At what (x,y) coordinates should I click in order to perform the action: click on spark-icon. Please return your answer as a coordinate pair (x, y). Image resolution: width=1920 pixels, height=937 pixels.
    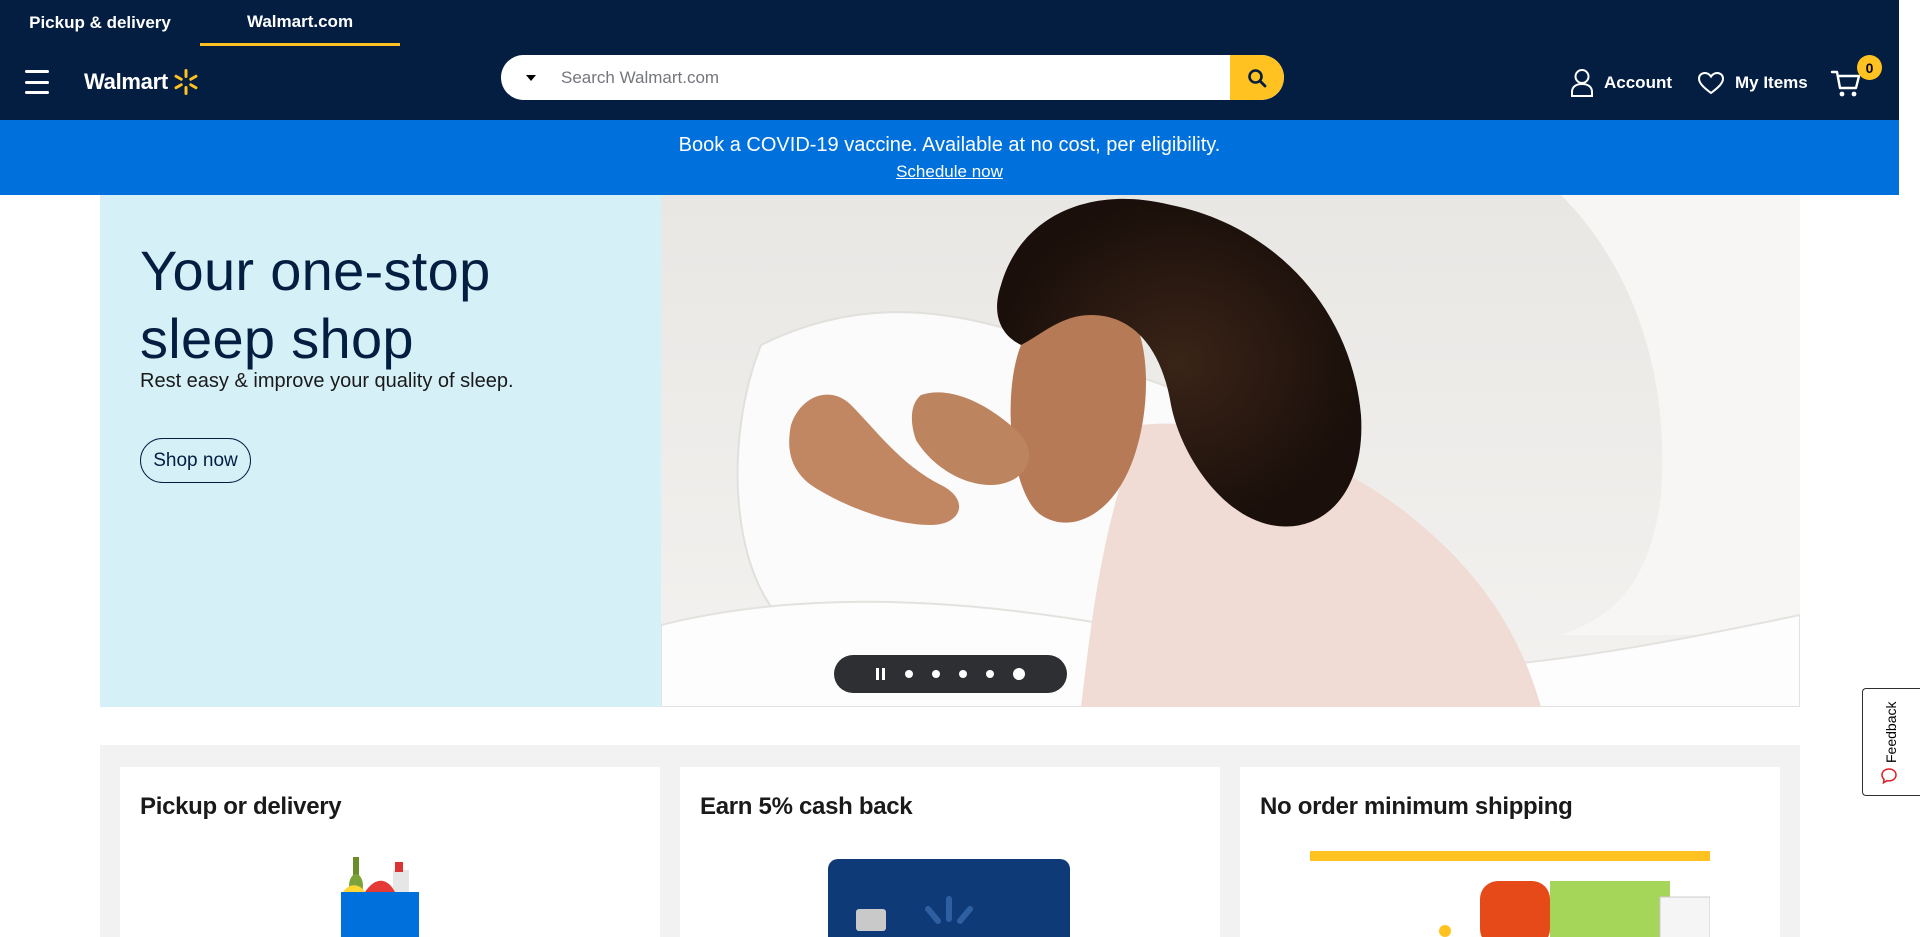
    Looking at the image, I should click on (186, 82).